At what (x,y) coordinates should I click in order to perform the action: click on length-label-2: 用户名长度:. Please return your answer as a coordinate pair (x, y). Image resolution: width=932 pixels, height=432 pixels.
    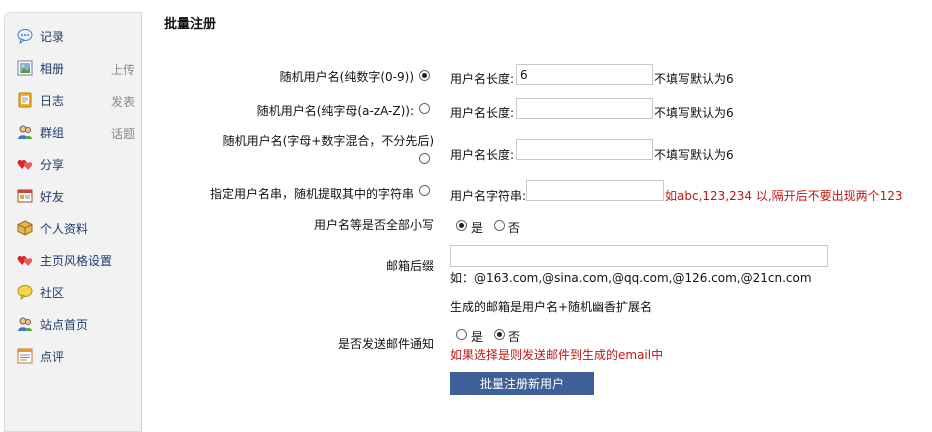
    Looking at the image, I should click on (482, 113).